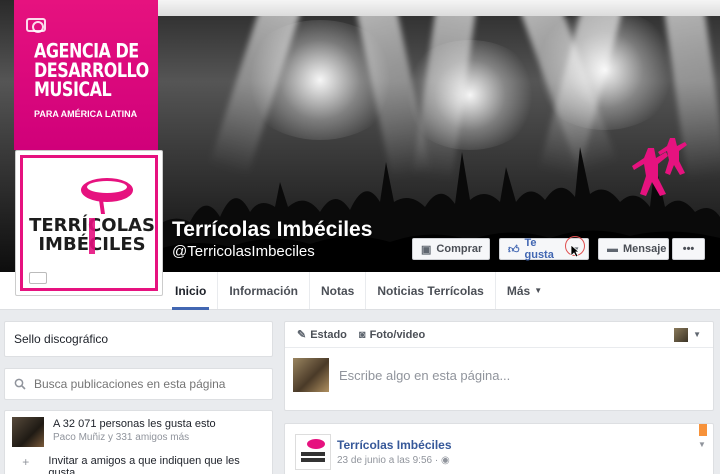  Describe the element at coordinates (134, 424) in the screenshot. I see `likes-count-text: A 32 071 personas les gusta esto` at that location.